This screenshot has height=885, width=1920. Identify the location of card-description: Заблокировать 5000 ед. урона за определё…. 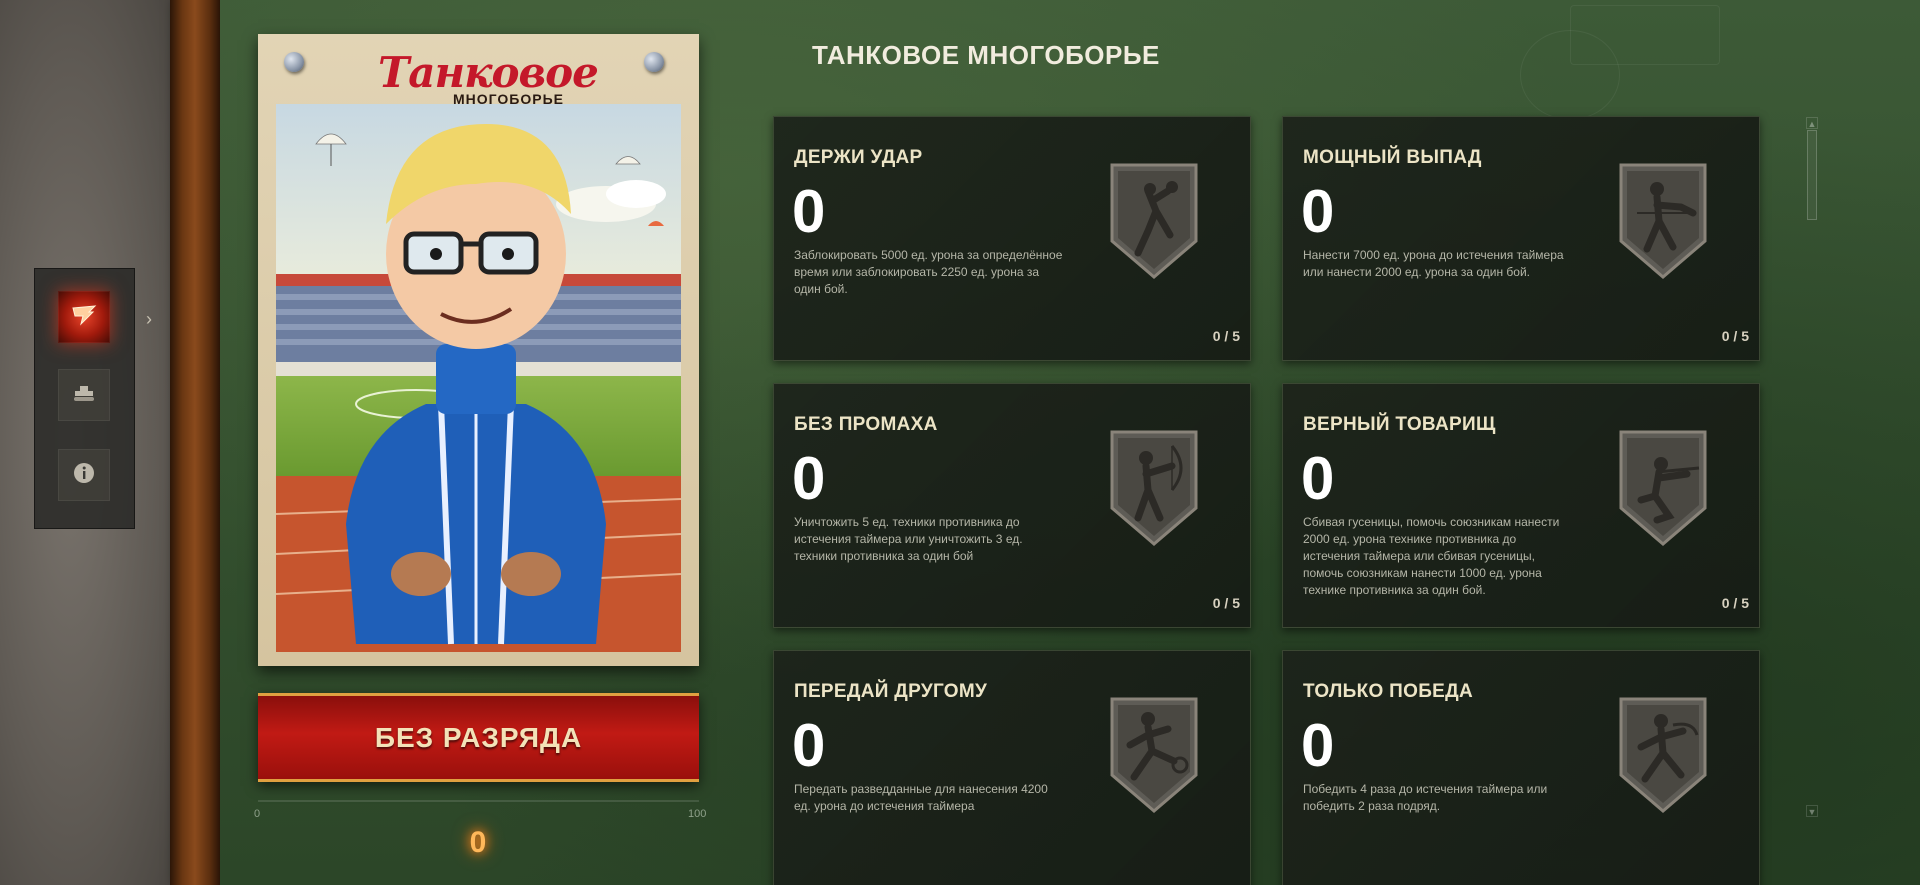
(928, 272).